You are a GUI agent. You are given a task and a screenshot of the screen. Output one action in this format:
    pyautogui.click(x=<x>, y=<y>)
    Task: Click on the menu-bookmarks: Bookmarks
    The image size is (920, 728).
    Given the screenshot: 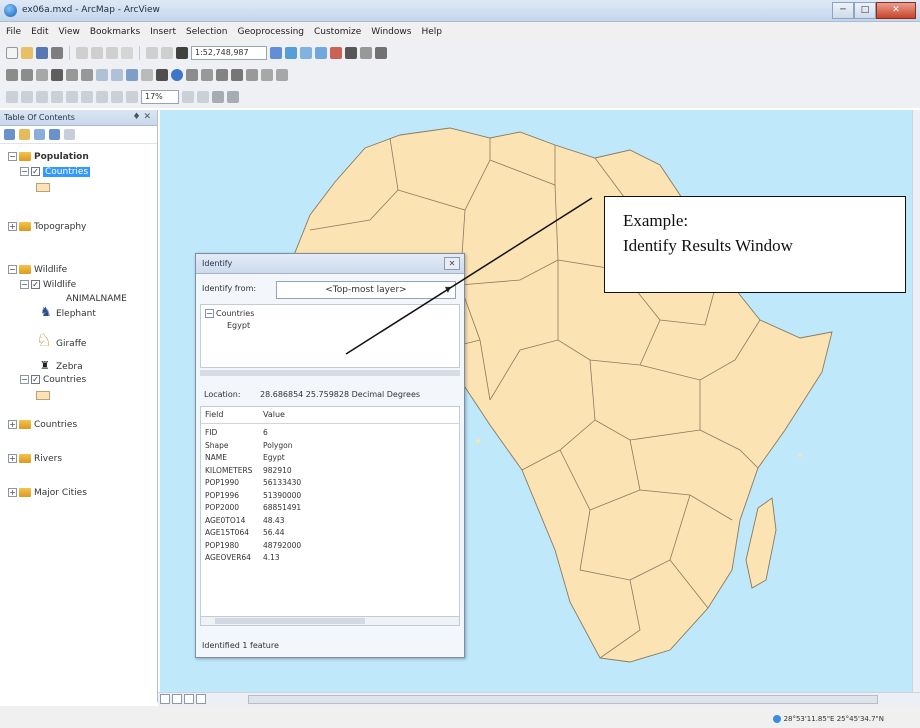 What is the action you would take?
    pyautogui.click(x=115, y=32)
    